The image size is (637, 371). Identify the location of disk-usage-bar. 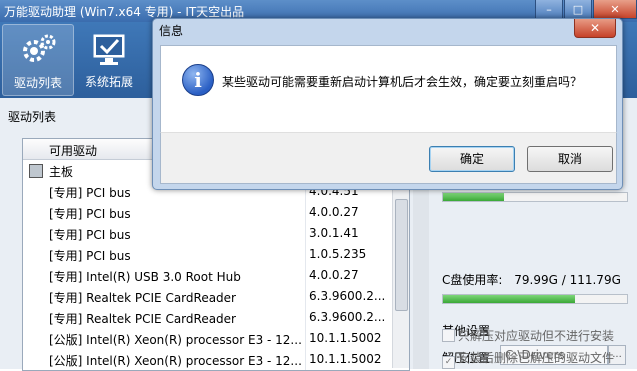
(535, 299).